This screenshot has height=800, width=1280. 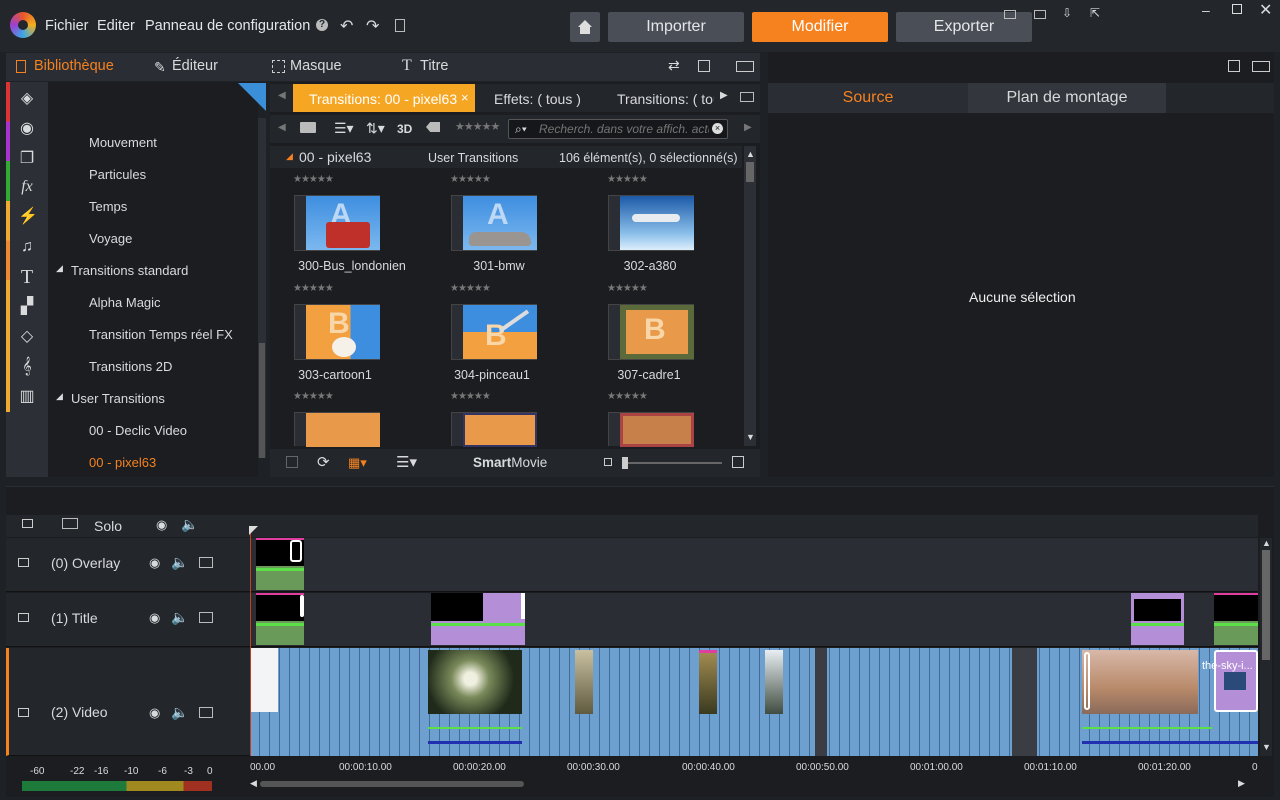 I want to click on video-clip, so click(x=584, y=682).